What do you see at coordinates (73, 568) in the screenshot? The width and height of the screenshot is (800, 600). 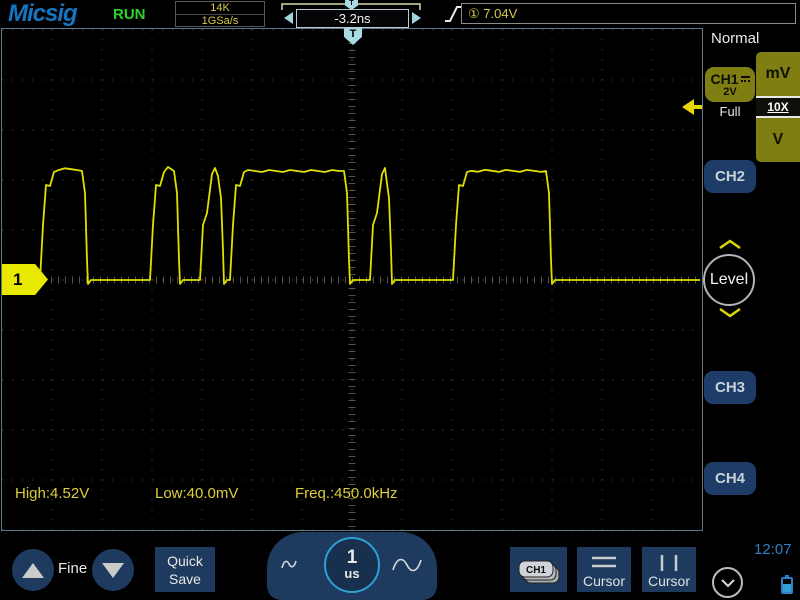 I see `fine-adjust-label: Fine` at bounding box center [73, 568].